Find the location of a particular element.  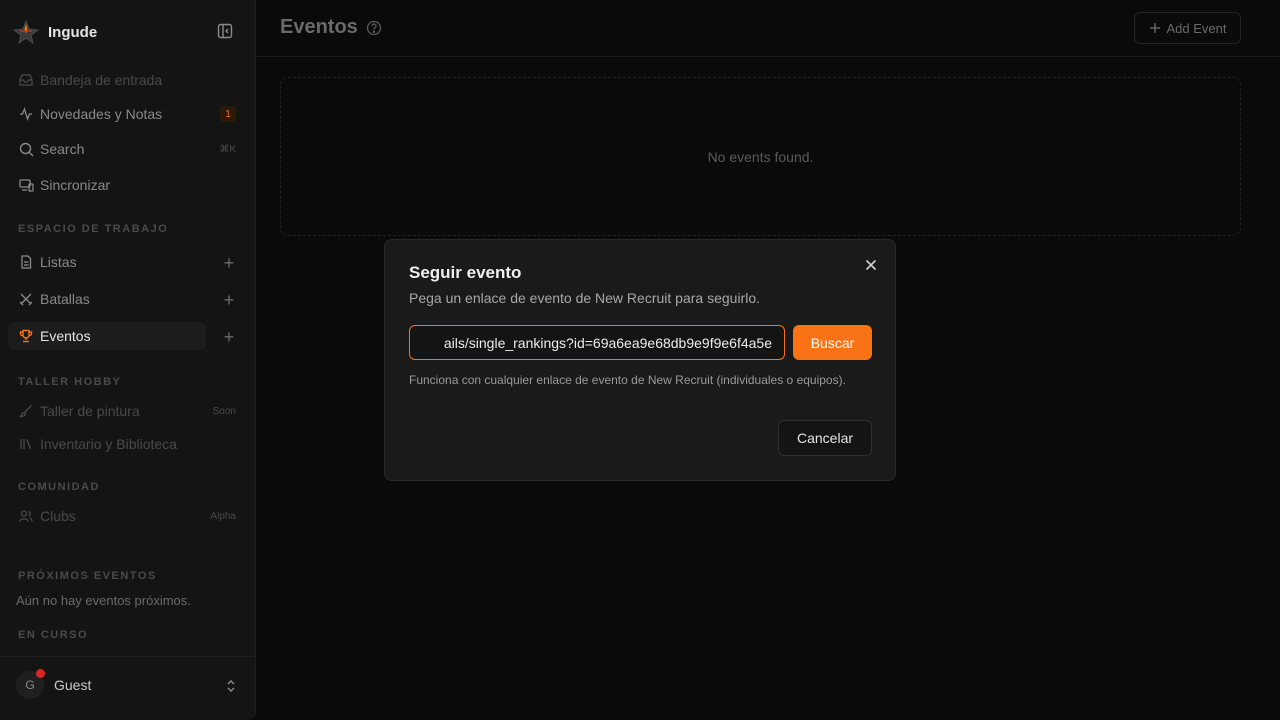

sidebar-item-label: Eventos is located at coordinates (65, 336).